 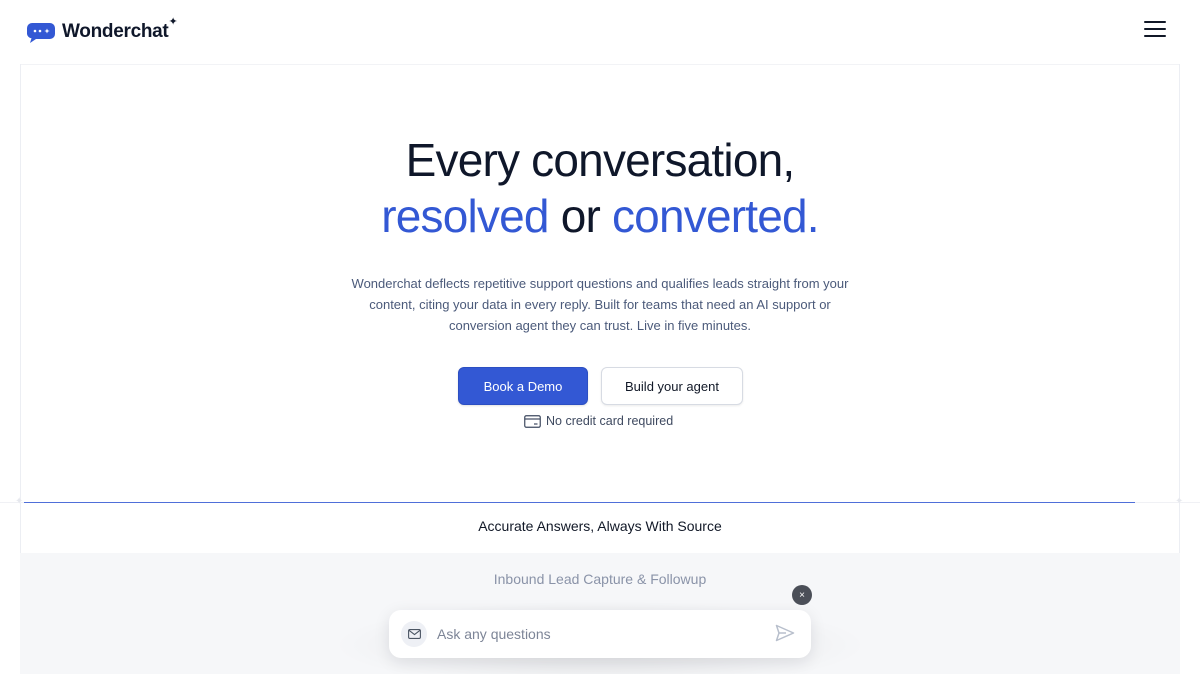 I want to click on chat-close-button: ×, so click(x=802, y=595).